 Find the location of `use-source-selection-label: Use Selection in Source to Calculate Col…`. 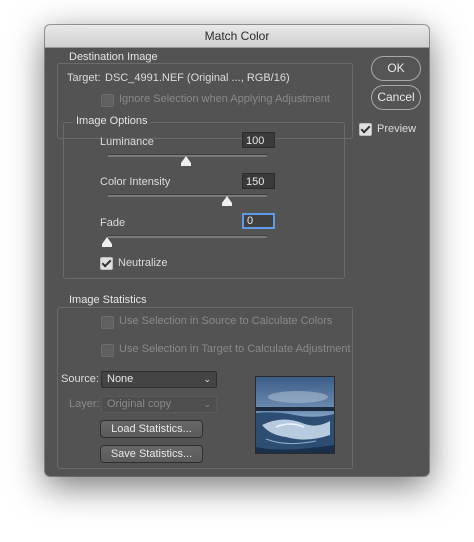

use-source-selection-label: Use Selection in Source to Calculate Col… is located at coordinates (226, 321).